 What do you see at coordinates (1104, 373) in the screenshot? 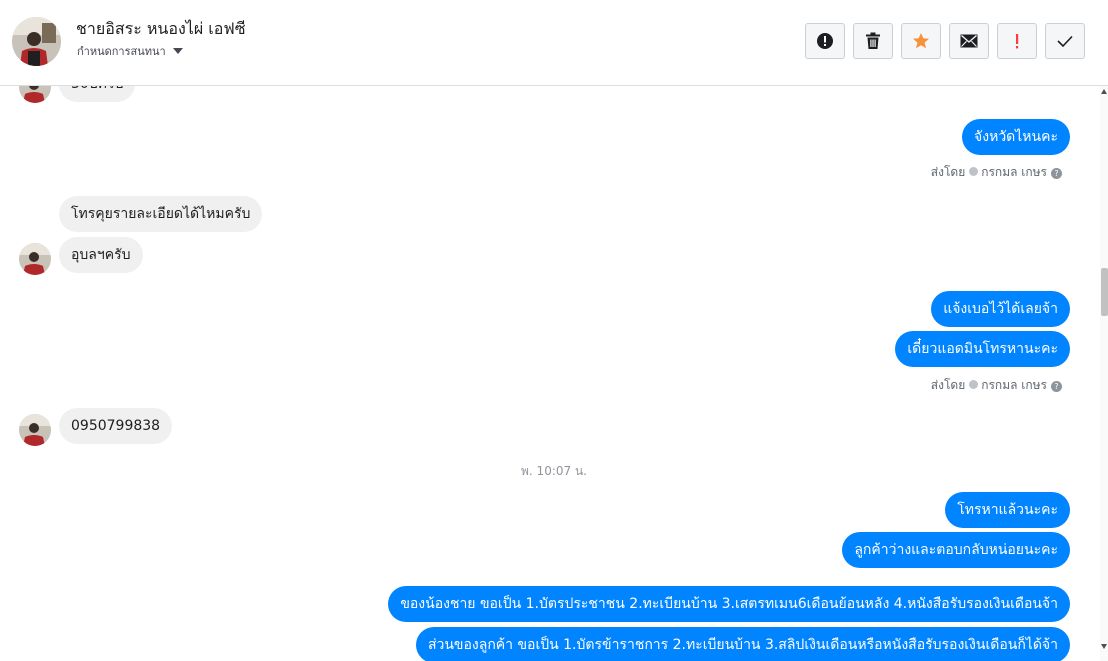
I see `thread-scrollbar` at bounding box center [1104, 373].